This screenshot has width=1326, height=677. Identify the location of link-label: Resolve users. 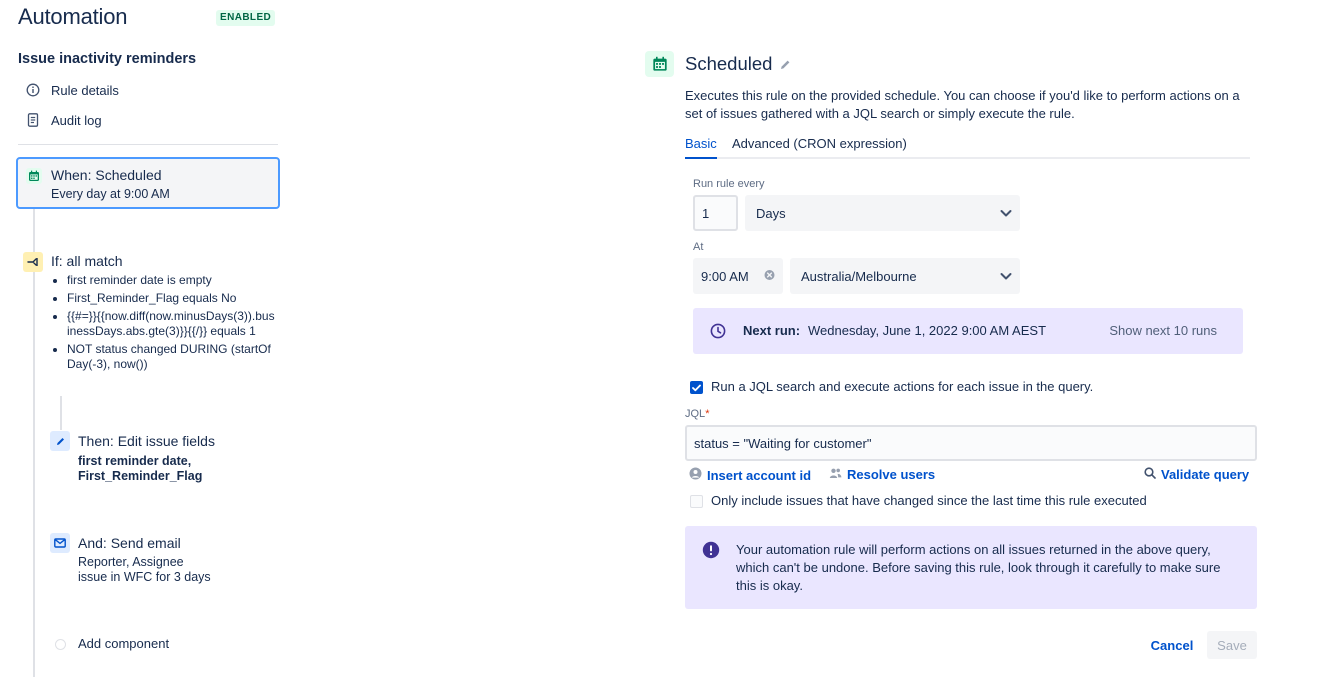
(891, 474).